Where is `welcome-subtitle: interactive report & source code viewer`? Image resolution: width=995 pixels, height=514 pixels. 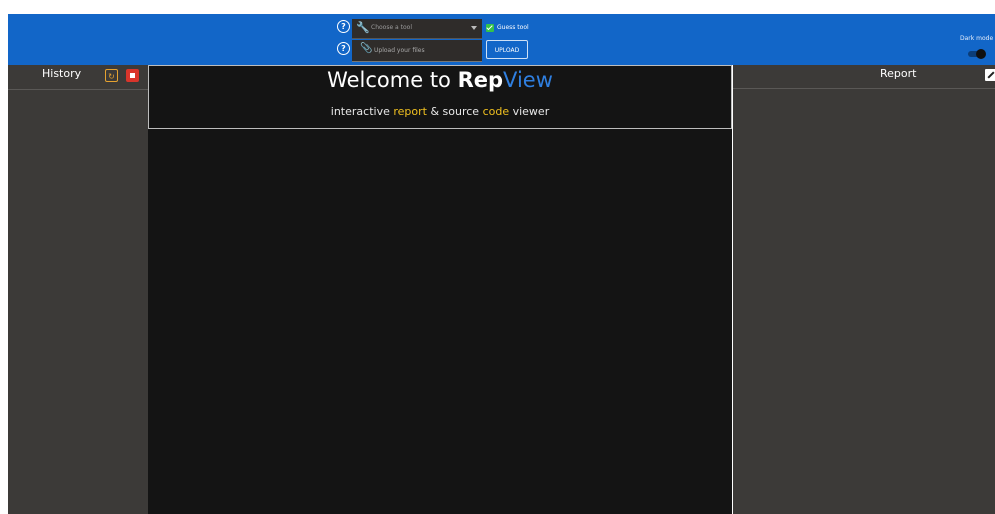 welcome-subtitle: interactive report & source code viewer is located at coordinates (440, 111).